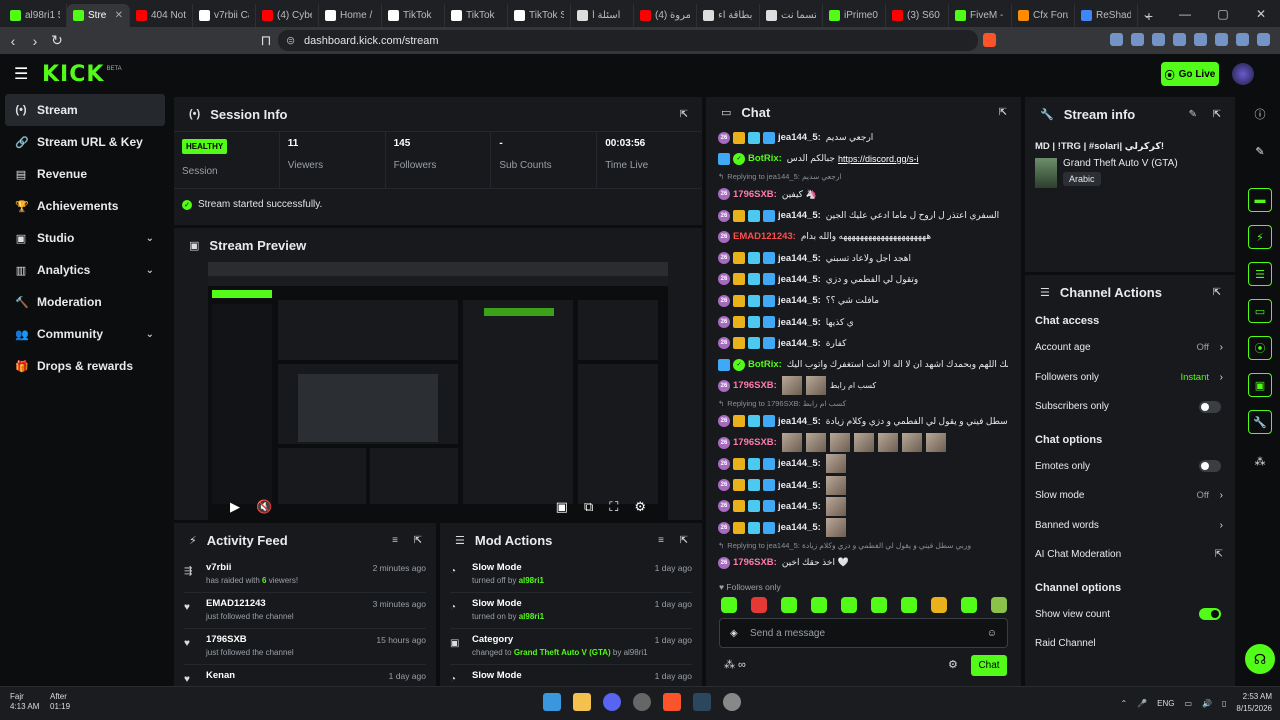  I want to click on microphone-icon: 🎤, so click(1142, 703).